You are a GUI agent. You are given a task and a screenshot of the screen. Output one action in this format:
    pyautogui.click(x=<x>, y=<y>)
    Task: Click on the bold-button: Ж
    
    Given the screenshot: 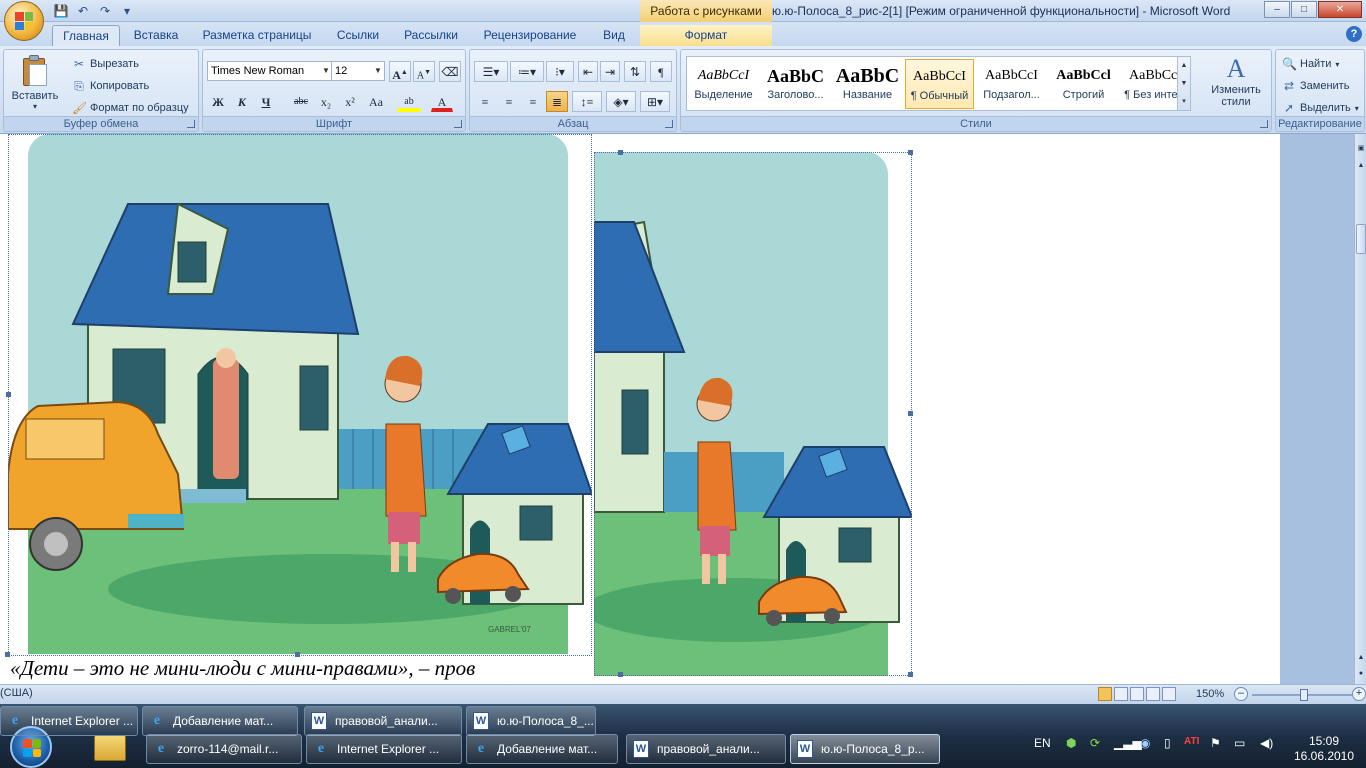 What is the action you would take?
    pyautogui.click(x=218, y=101)
    